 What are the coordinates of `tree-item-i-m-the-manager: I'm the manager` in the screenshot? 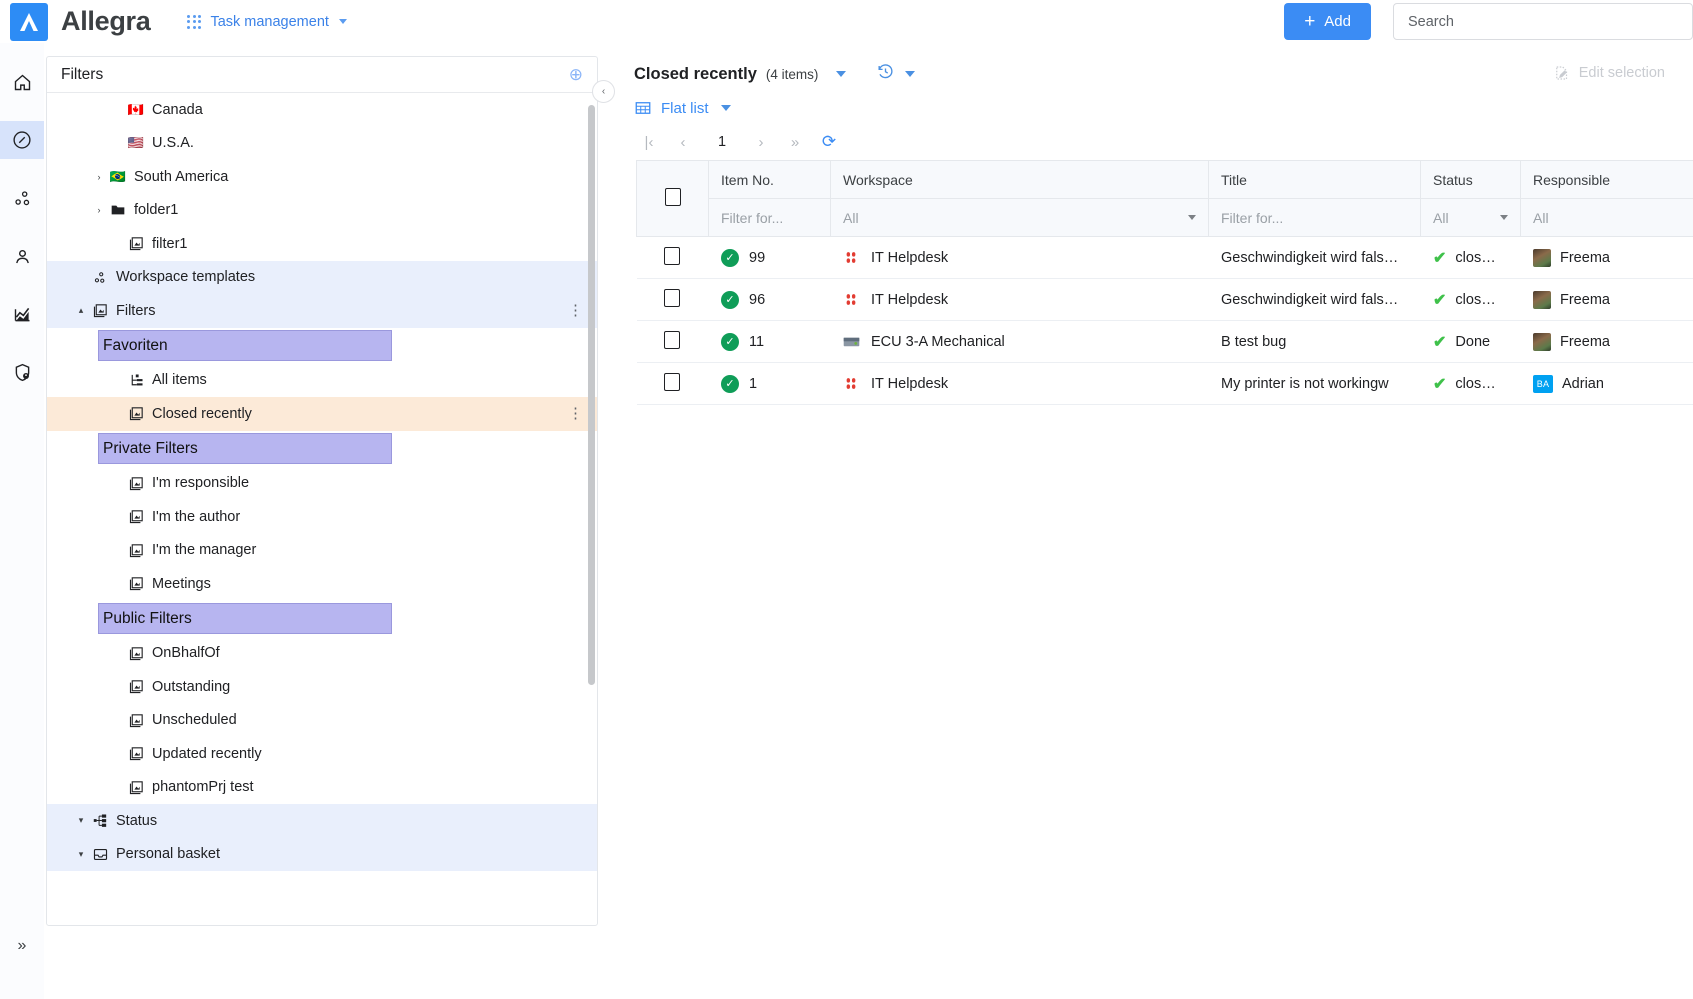 It's located at (322, 551).